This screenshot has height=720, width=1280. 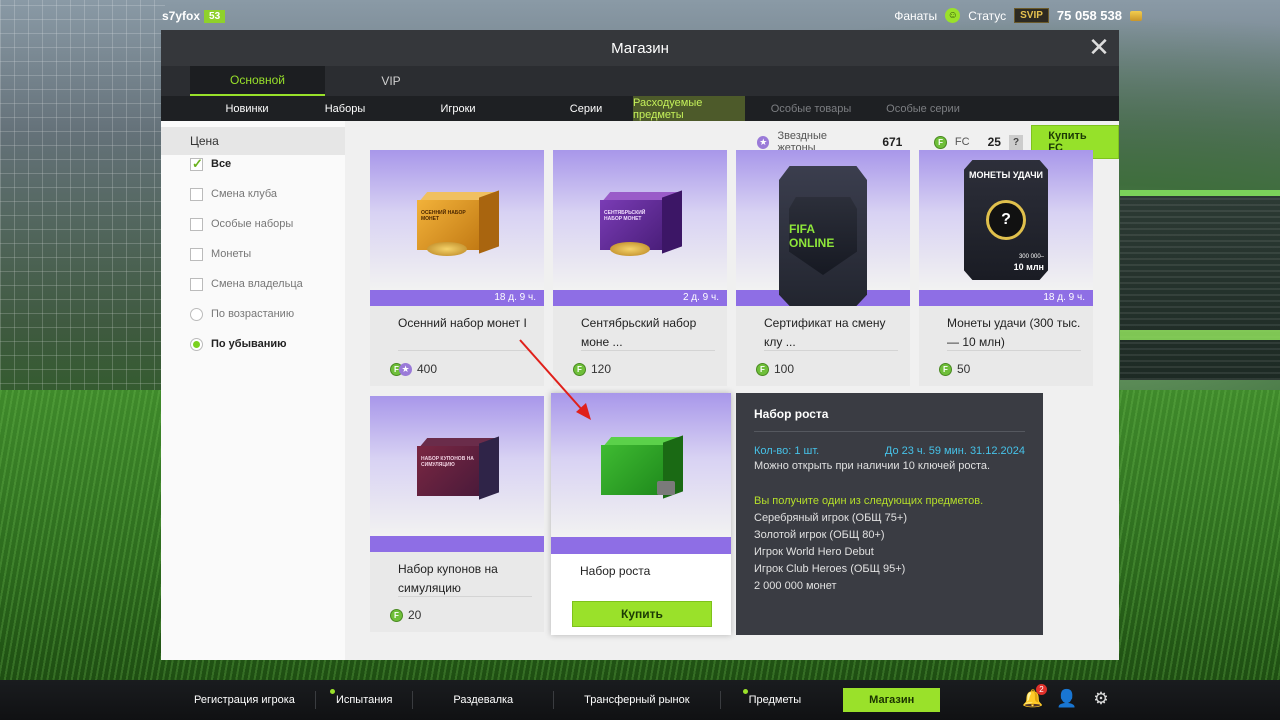 I want to click on goal-net, so click(x=82, y=220).